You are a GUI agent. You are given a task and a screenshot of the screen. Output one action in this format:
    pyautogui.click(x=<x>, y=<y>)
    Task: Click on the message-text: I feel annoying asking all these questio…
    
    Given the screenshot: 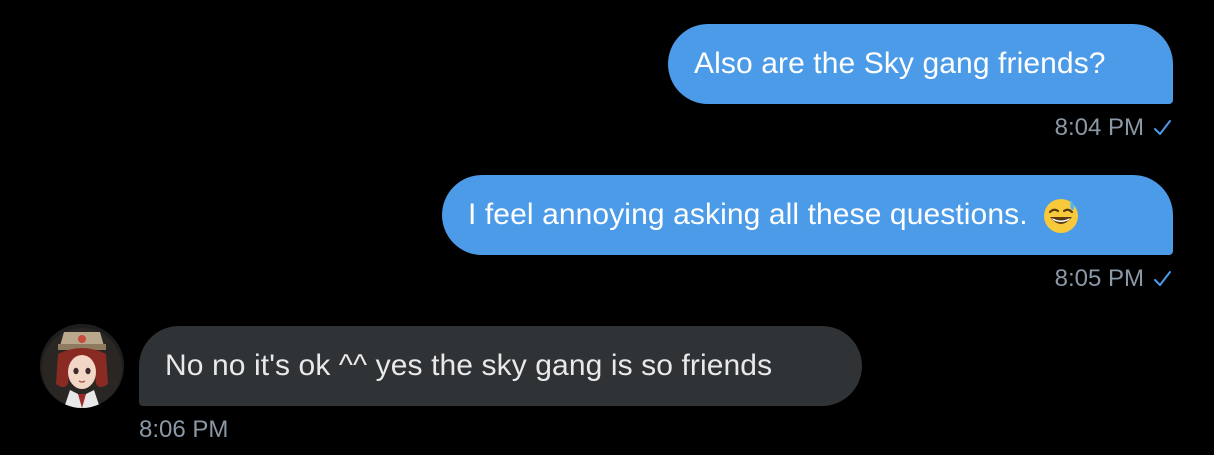 What is the action you would take?
    pyautogui.click(x=748, y=214)
    